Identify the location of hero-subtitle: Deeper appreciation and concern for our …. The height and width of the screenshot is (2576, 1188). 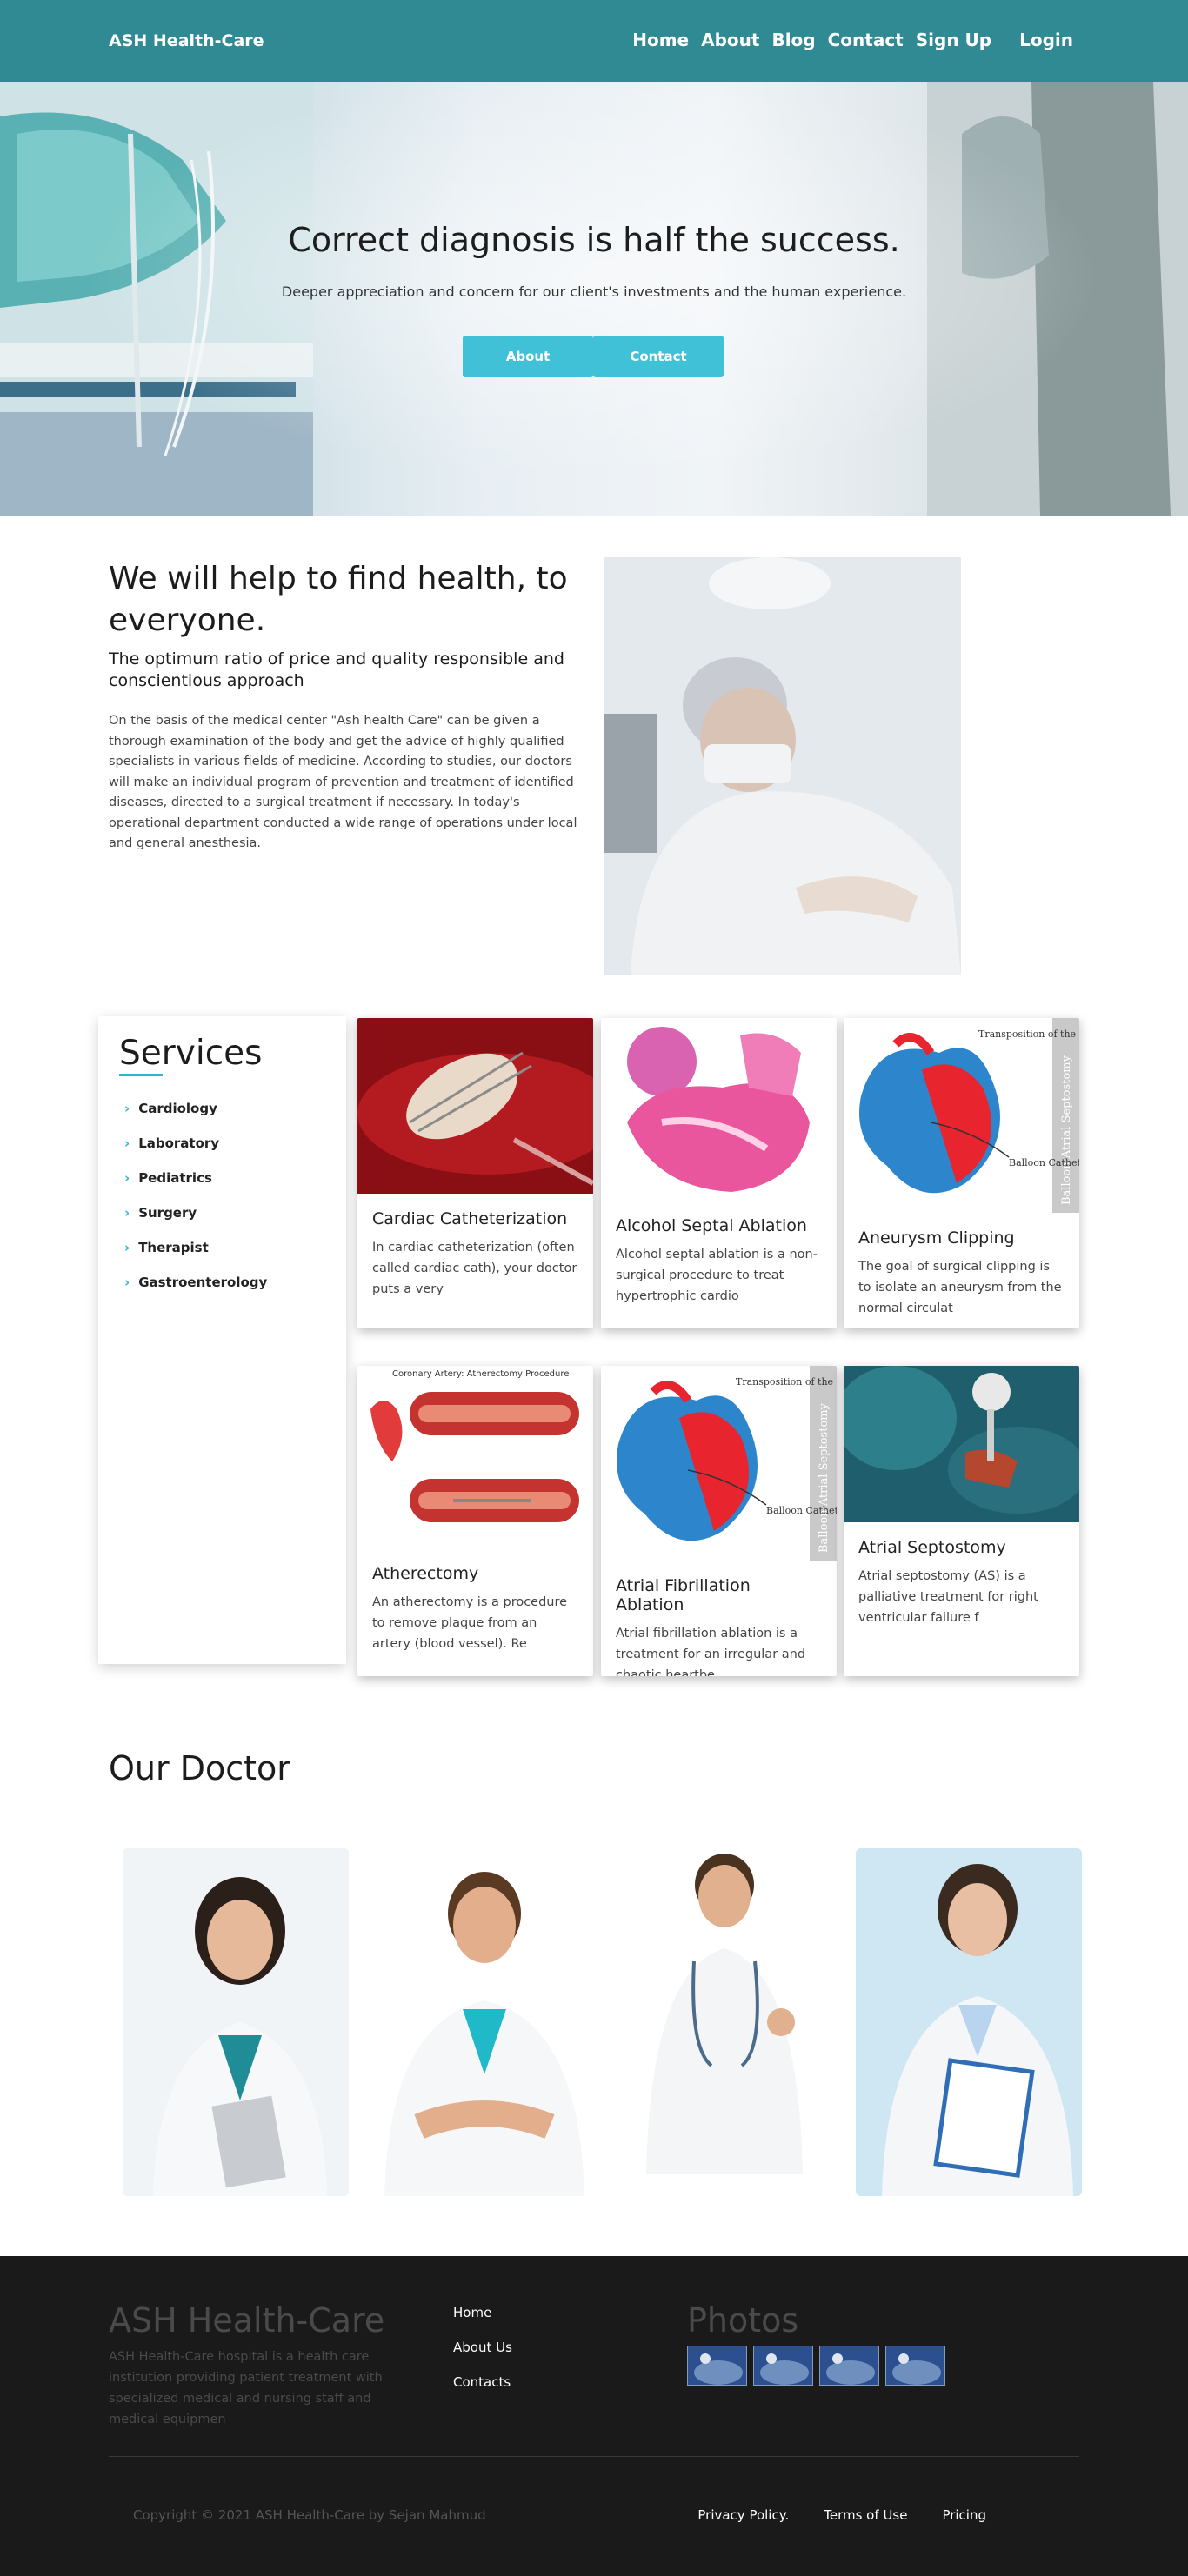
(594, 291).